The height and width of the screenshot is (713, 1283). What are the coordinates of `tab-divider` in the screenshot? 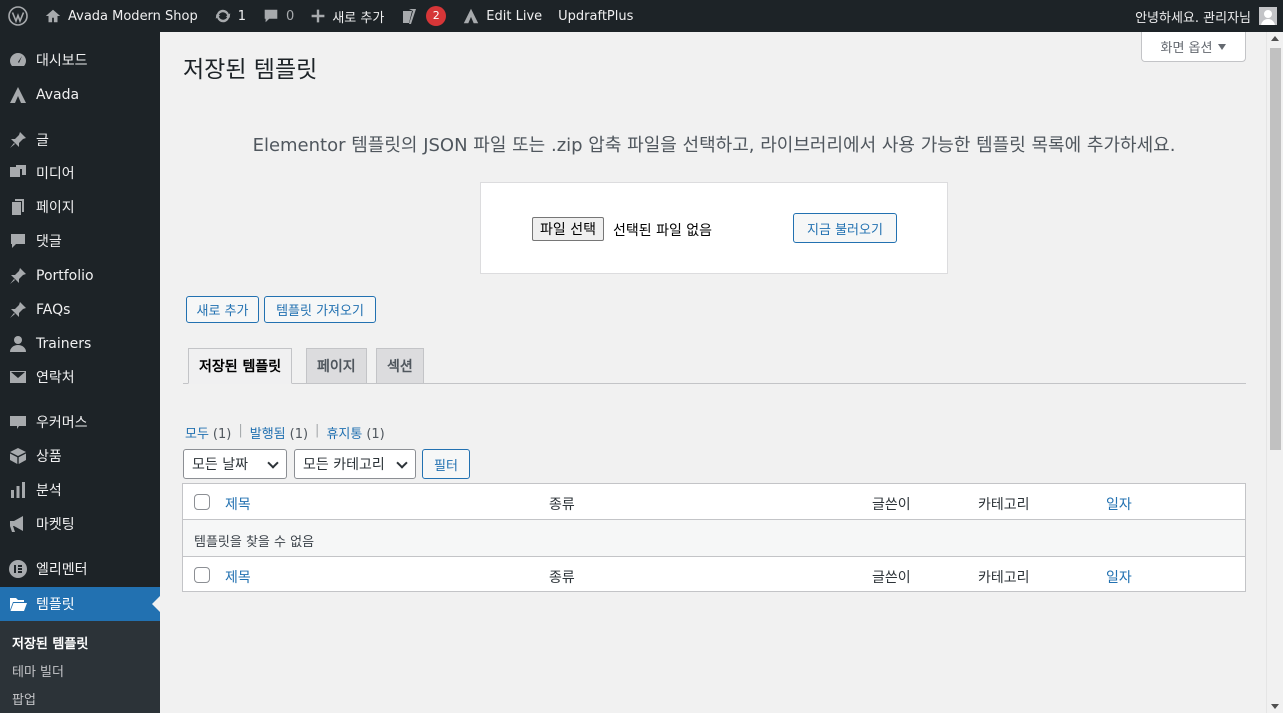 It's located at (714, 383).